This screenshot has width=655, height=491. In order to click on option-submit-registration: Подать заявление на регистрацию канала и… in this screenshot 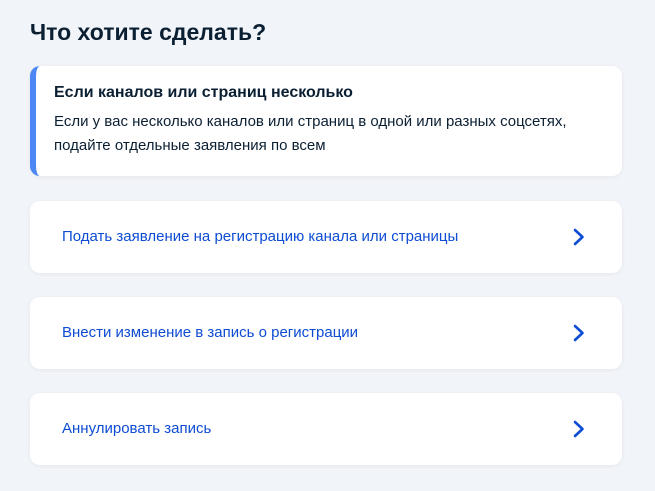, I will do `click(326, 237)`.